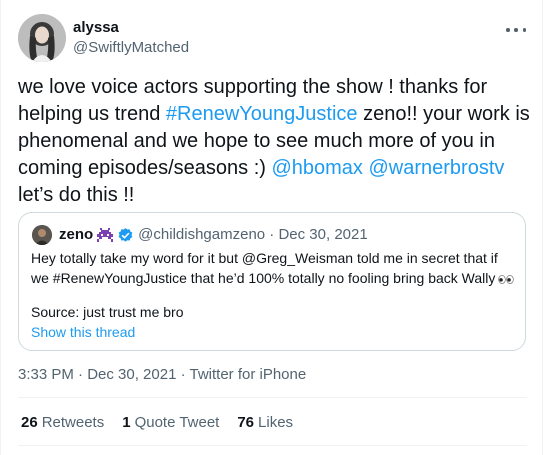  I want to click on quoted-handle-date: @childishgamzeno · Dec 30, 2021, so click(253, 235).